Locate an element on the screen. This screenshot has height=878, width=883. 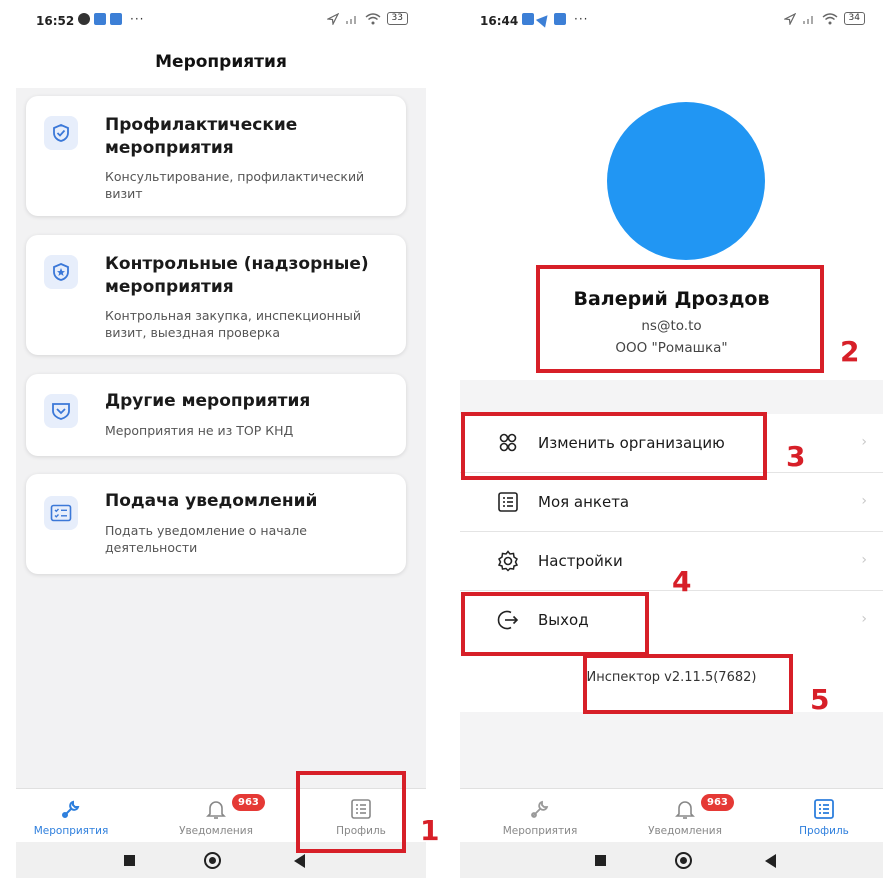
settings-gear-icon is located at coordinates (508, 561).